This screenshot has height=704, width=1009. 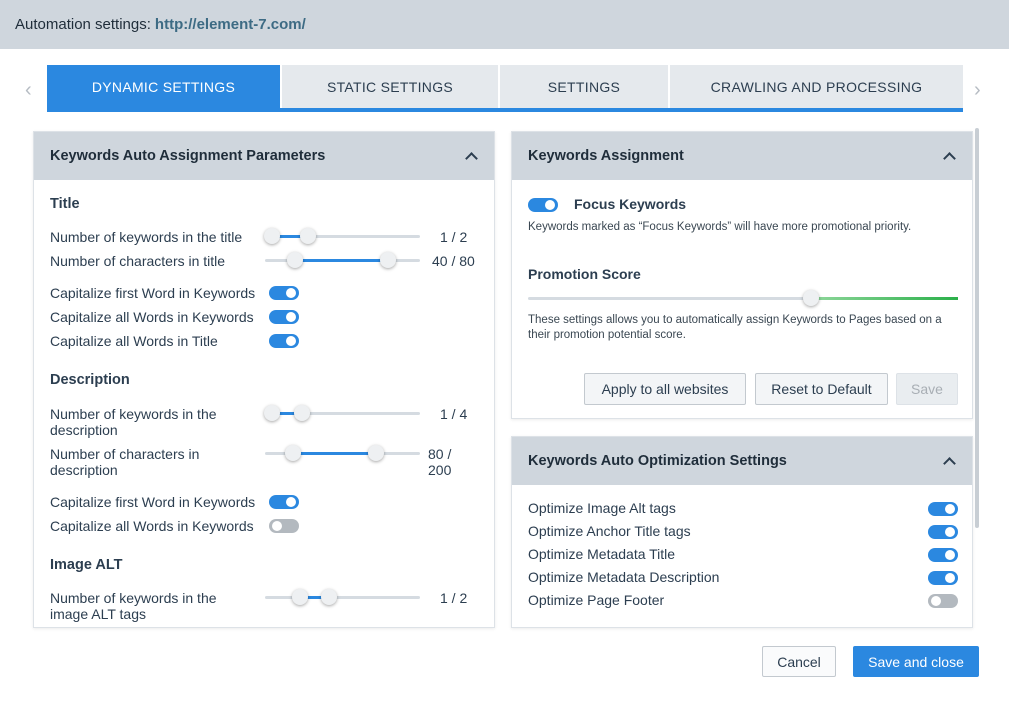 What do you see at coordinates (65, 204) in the screenshot?
I see `section-title-heading: Title` at bounding box center [65, 204].